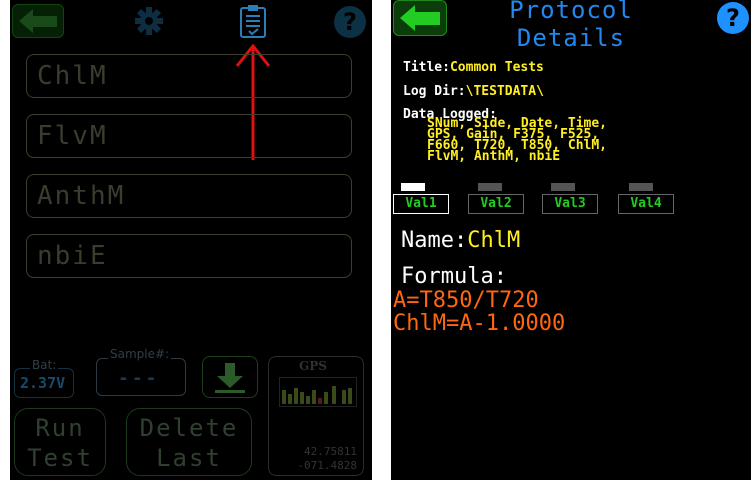 Image resolution: width=751 pixels, height=480 pixels. I want to click on tab-val1-indicator, so click(413, 187).